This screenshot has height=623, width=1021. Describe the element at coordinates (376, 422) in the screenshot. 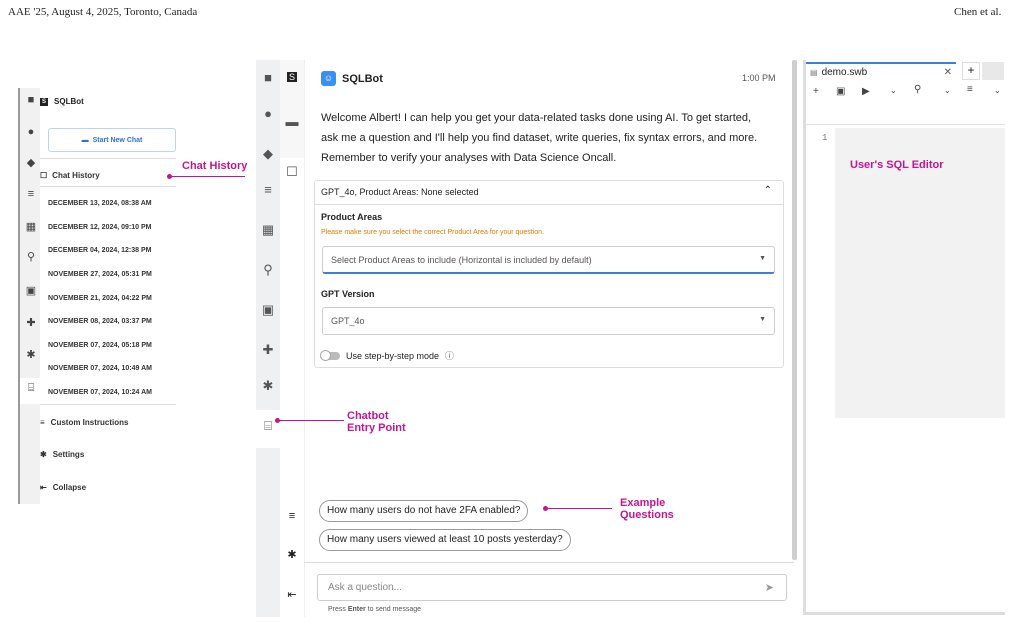

I see `annotation-chatbot-entry: Chatbot Entry Point` at that location.